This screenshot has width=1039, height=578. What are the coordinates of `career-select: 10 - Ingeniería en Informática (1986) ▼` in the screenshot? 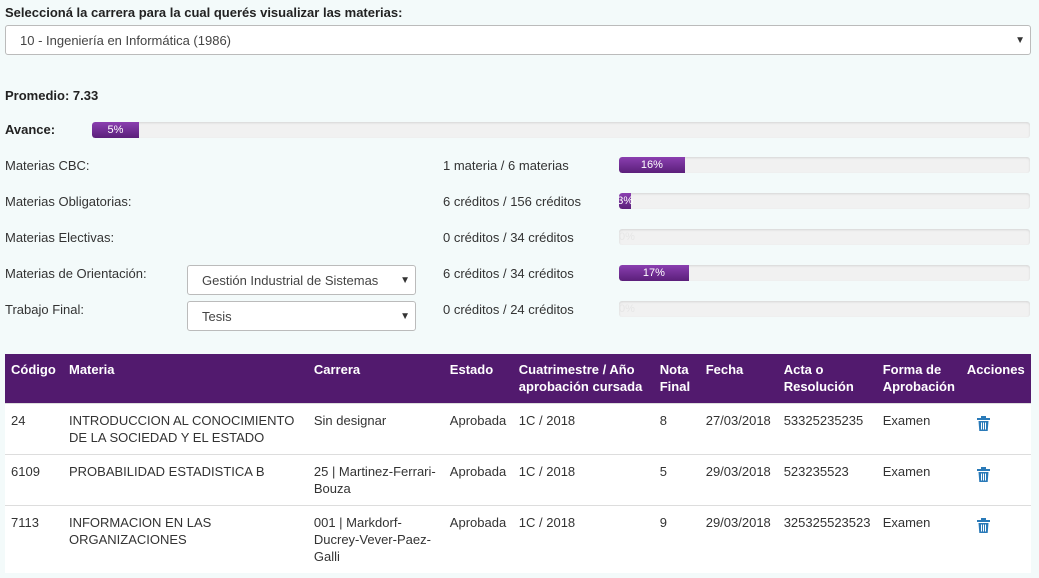 It's located at (518, 40).